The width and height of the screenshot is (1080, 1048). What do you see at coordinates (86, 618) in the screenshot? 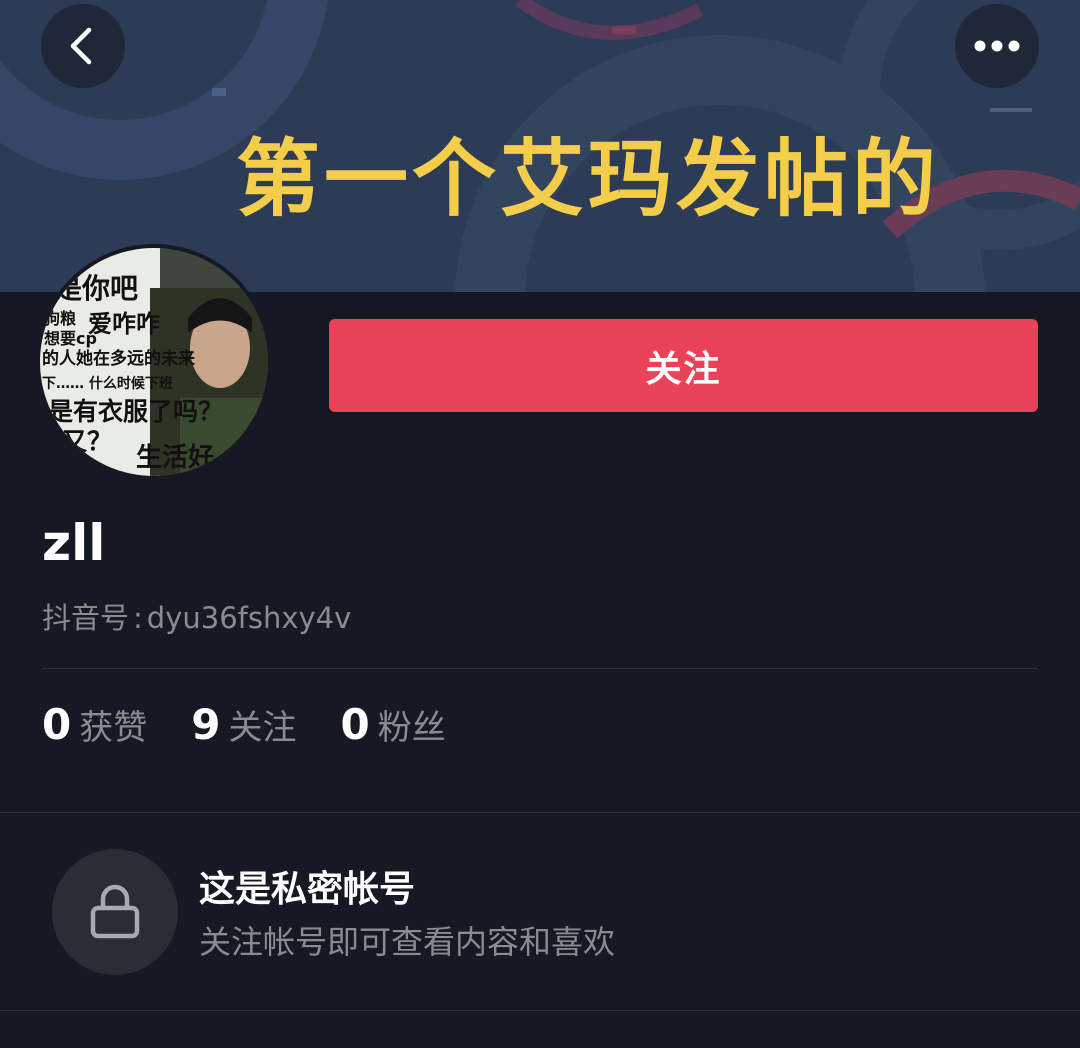
I see `douyin-id-label: 抖音号` at bounding box center [86, 618].